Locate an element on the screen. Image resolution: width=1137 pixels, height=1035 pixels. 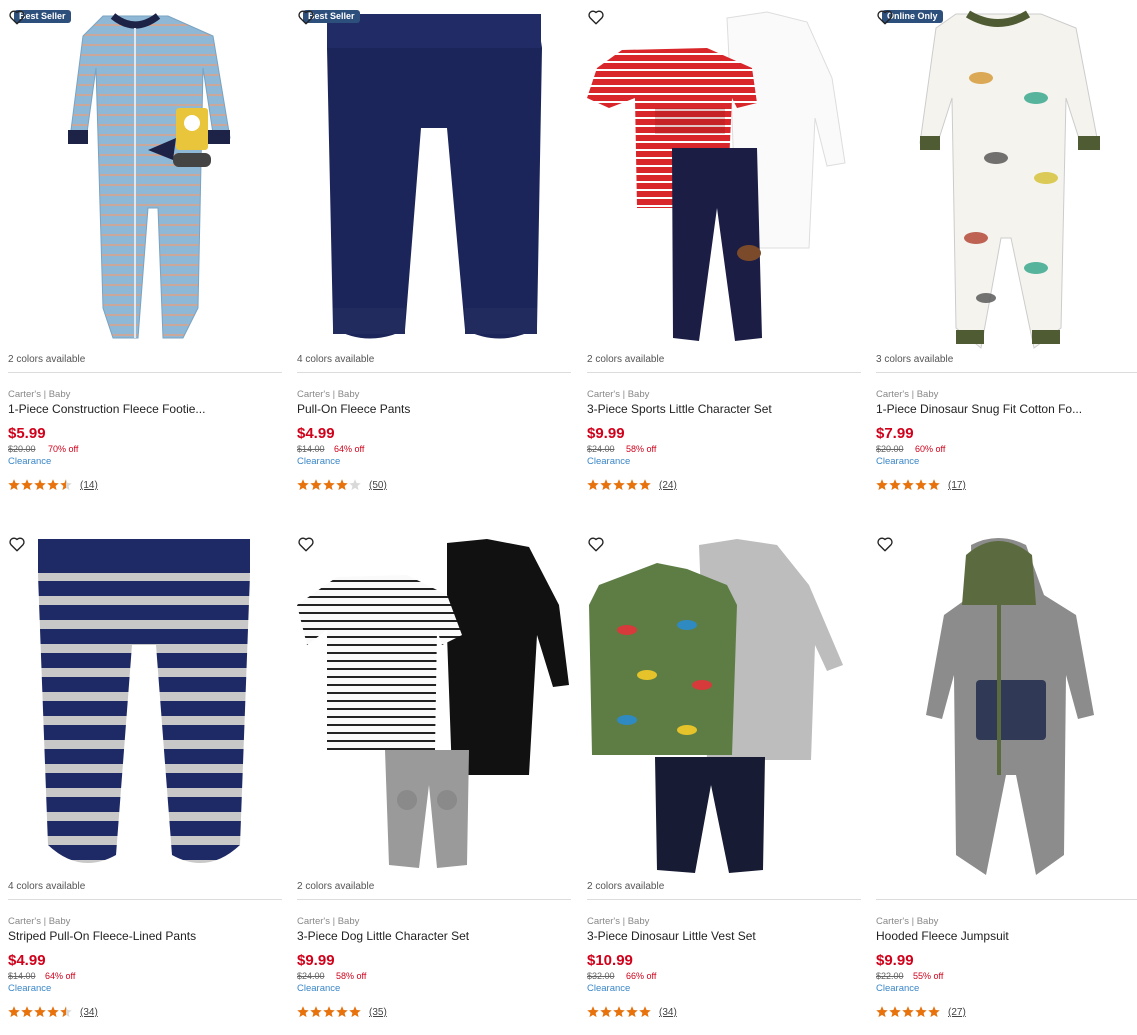
sale-price: $9.99 is located at coordinates (895, 960).